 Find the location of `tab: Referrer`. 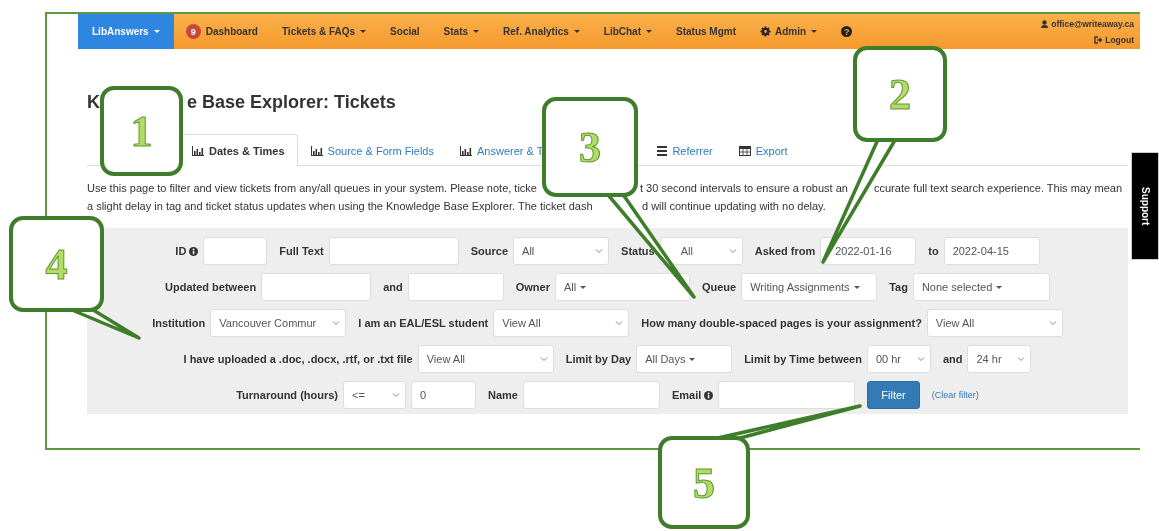

tab: Referrer is located at coordinates (685, 150).